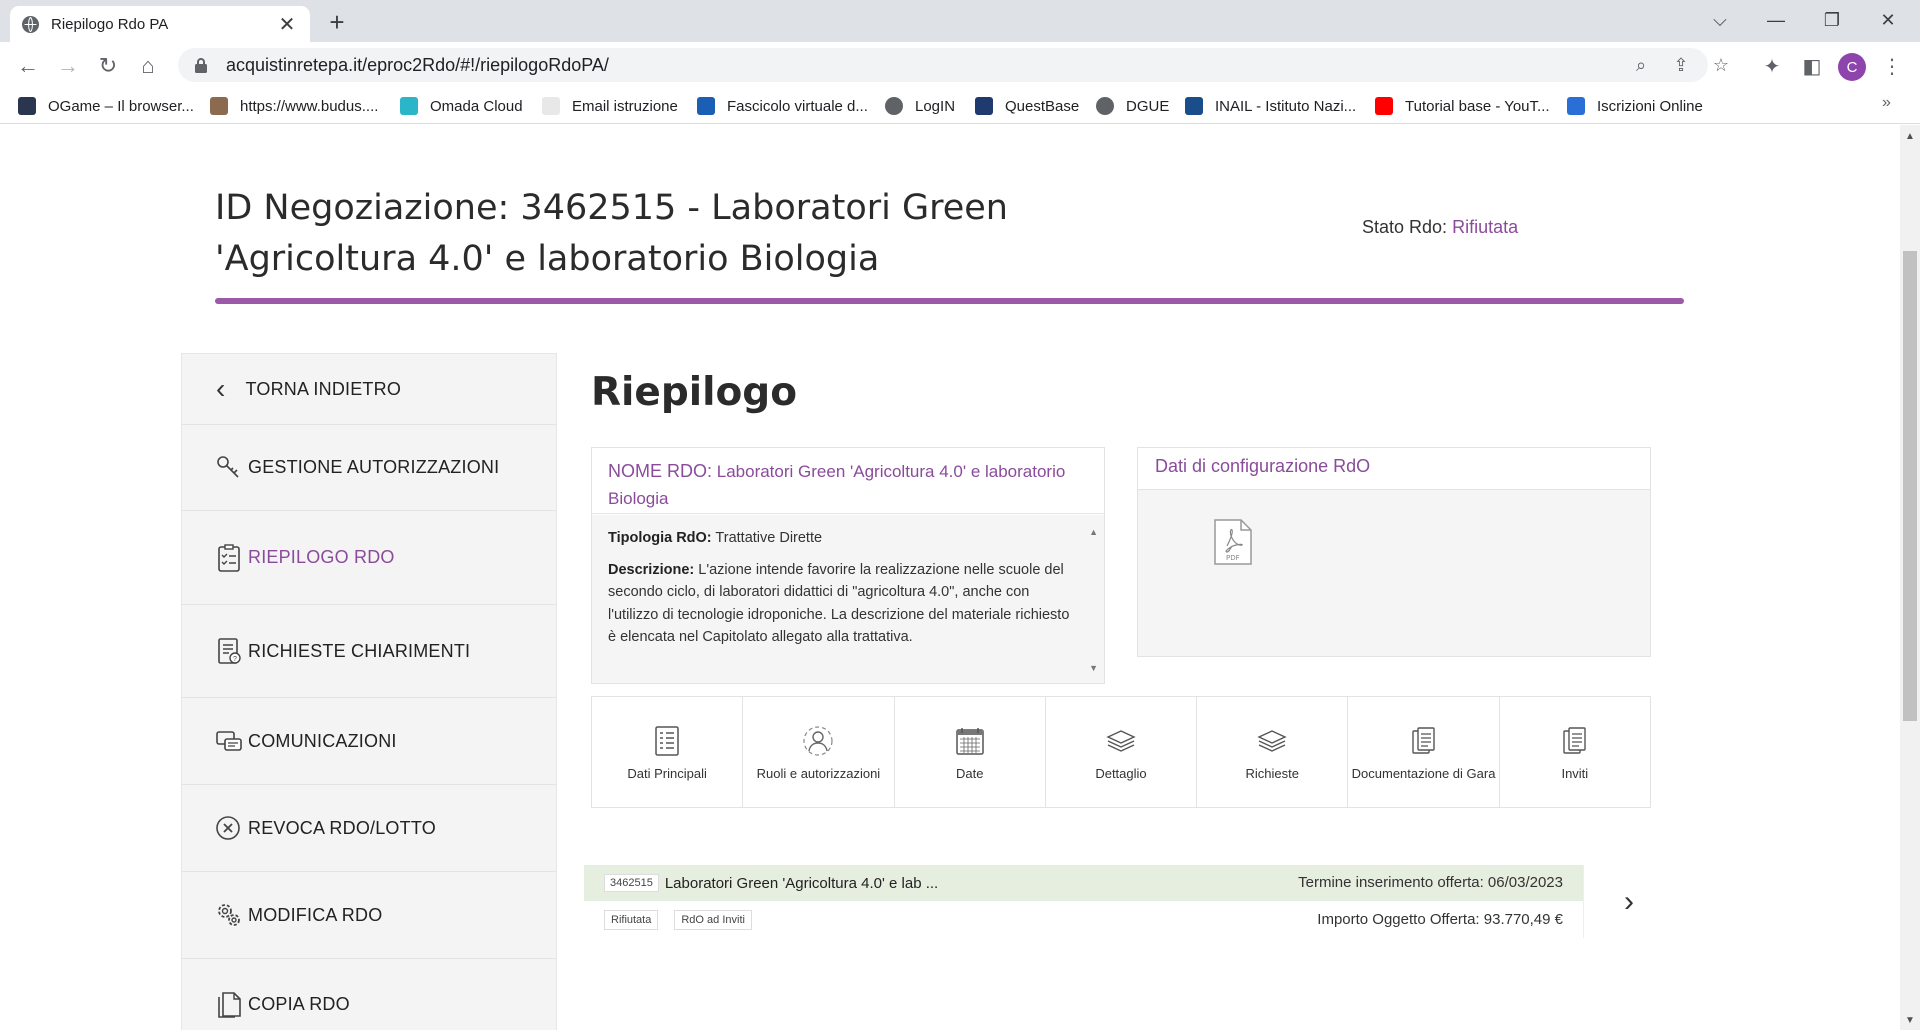 The width and height of the screenshot is (1920, 1030). What do you see at coordinates (1575, 741) in the screenshot?
I see `invite-document-icon` at bounding box center [1575, 741].